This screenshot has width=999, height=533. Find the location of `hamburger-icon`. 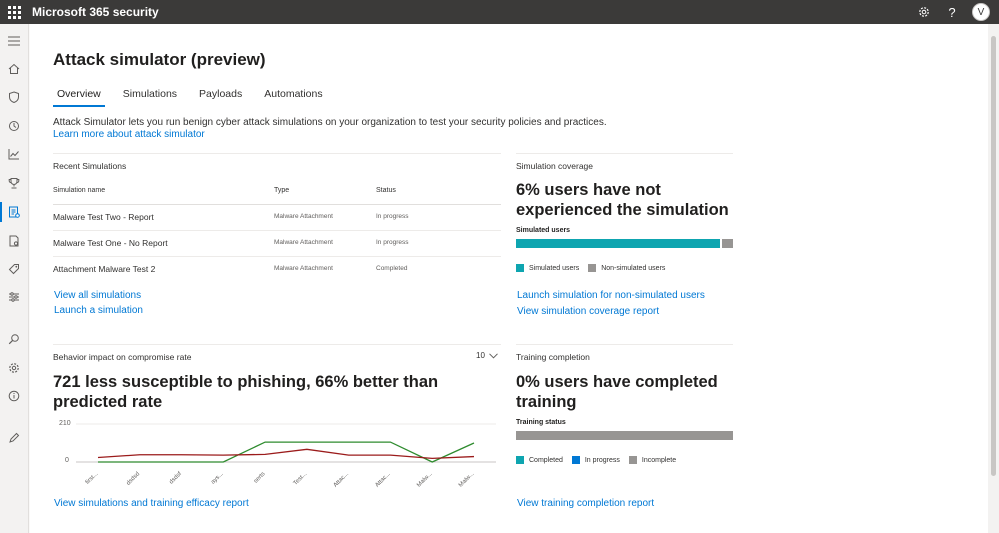

hamburger-icon is located at coordinates (14, 41).